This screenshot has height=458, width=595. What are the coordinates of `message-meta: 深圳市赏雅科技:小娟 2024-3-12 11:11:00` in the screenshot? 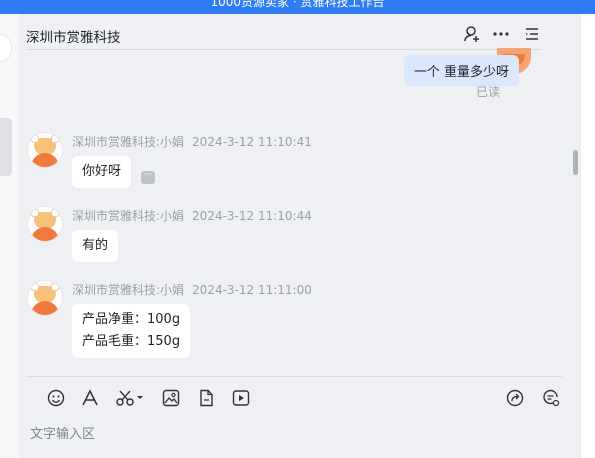 It's located at (192, 289).